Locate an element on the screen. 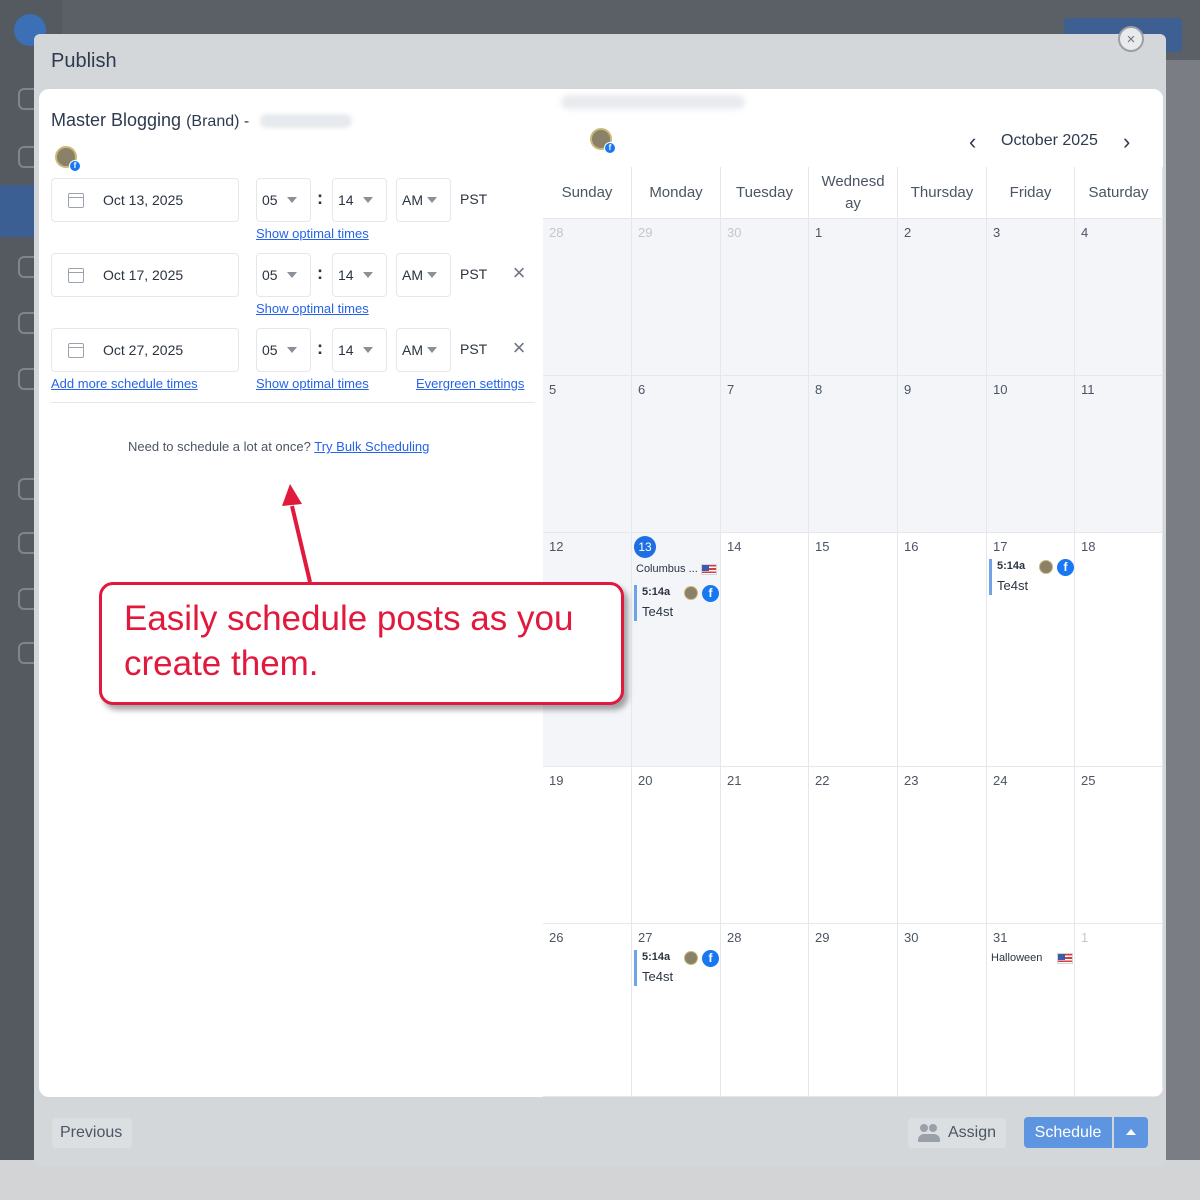  day-cell: 27 5:14a f Te4st is located at coordinates (676, 1010).